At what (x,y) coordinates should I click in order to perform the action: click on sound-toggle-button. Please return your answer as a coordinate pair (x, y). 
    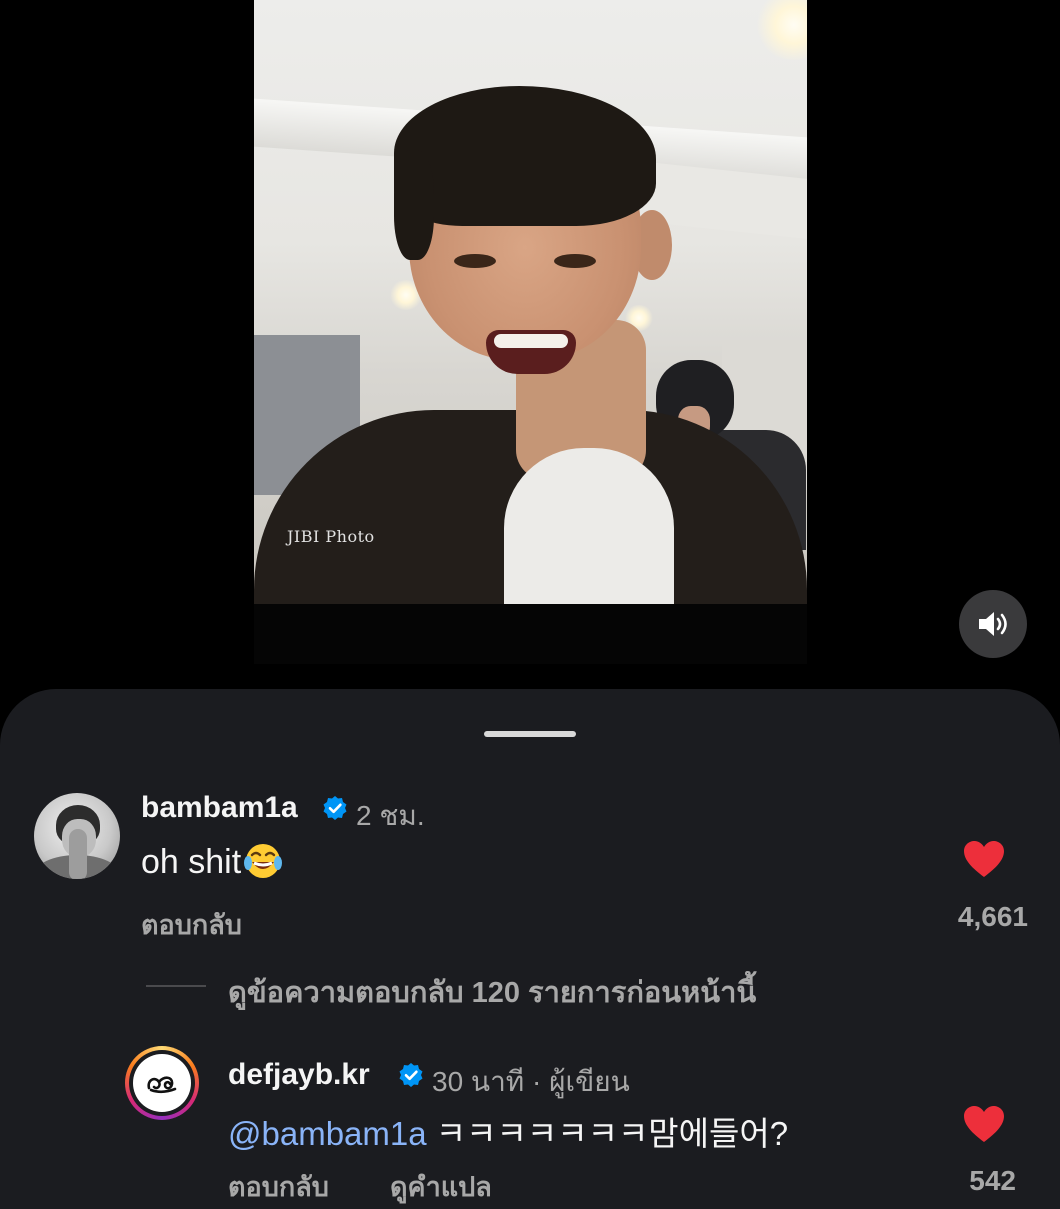
    Looking at the image, I should click on (993, 624).